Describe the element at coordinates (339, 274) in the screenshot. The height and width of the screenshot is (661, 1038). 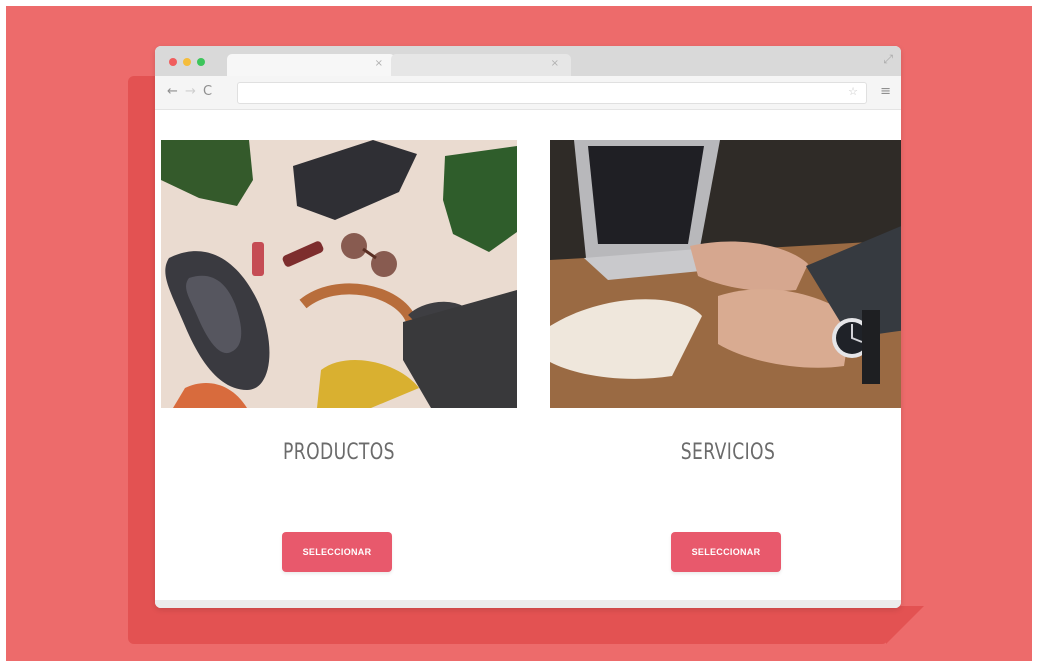
I see `products-image` at that location.